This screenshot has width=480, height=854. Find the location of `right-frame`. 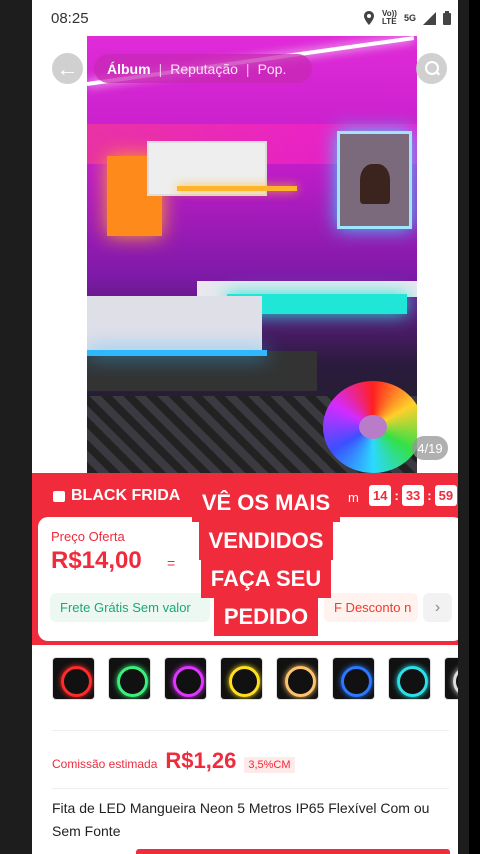

right-frame is located at coordinates (463, 427).